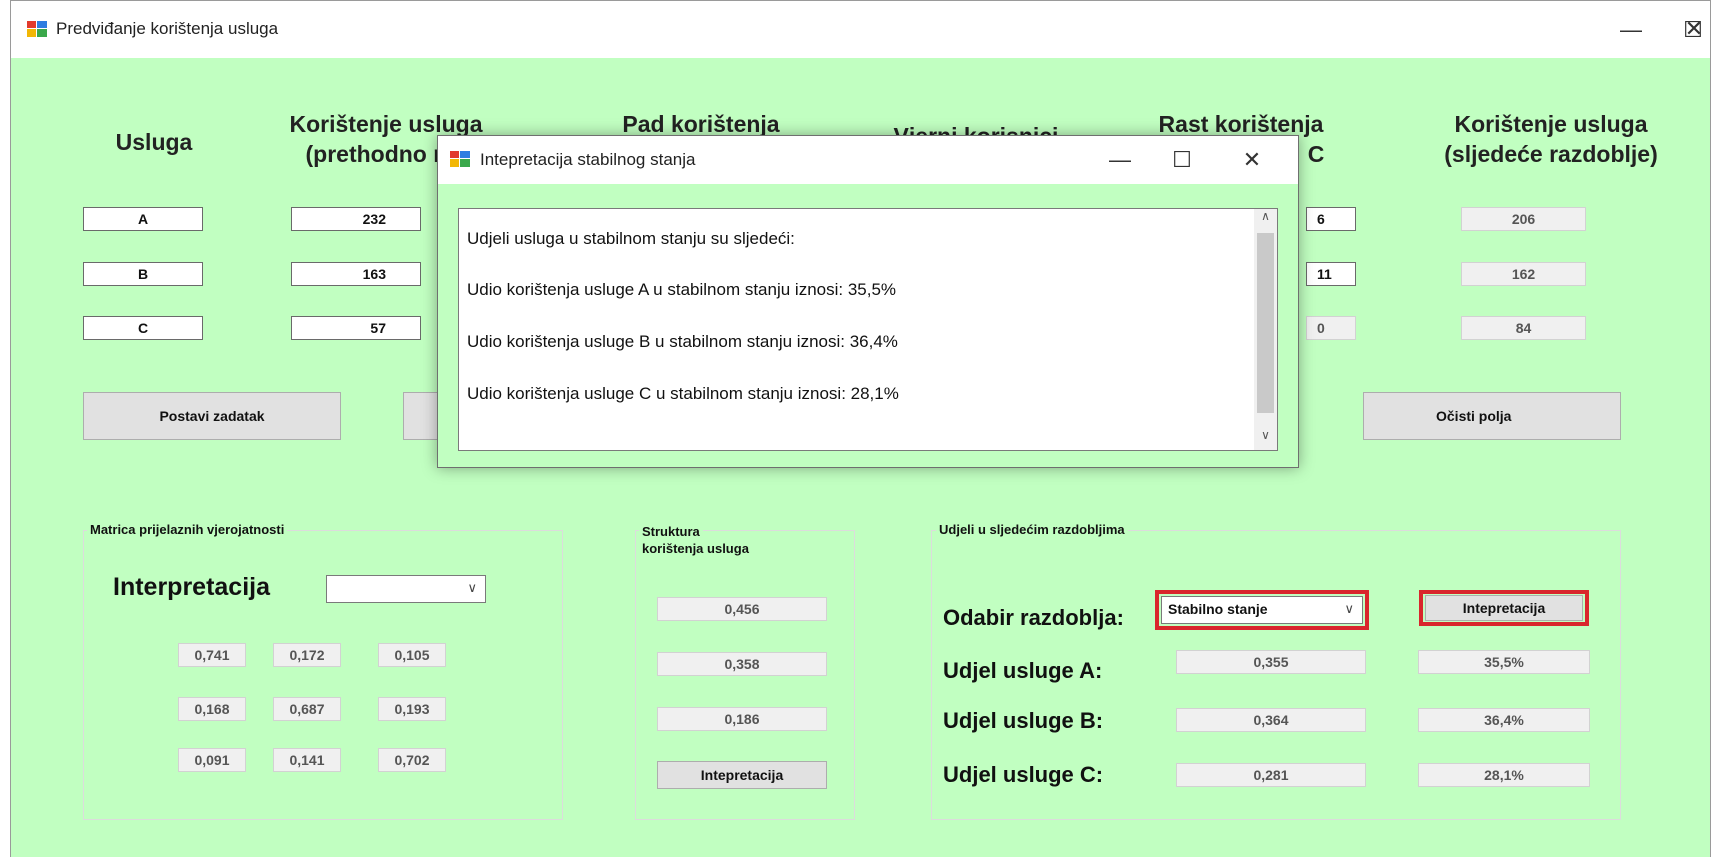  I want to click on dialog-minimize-button: —, so click(1120, 160).